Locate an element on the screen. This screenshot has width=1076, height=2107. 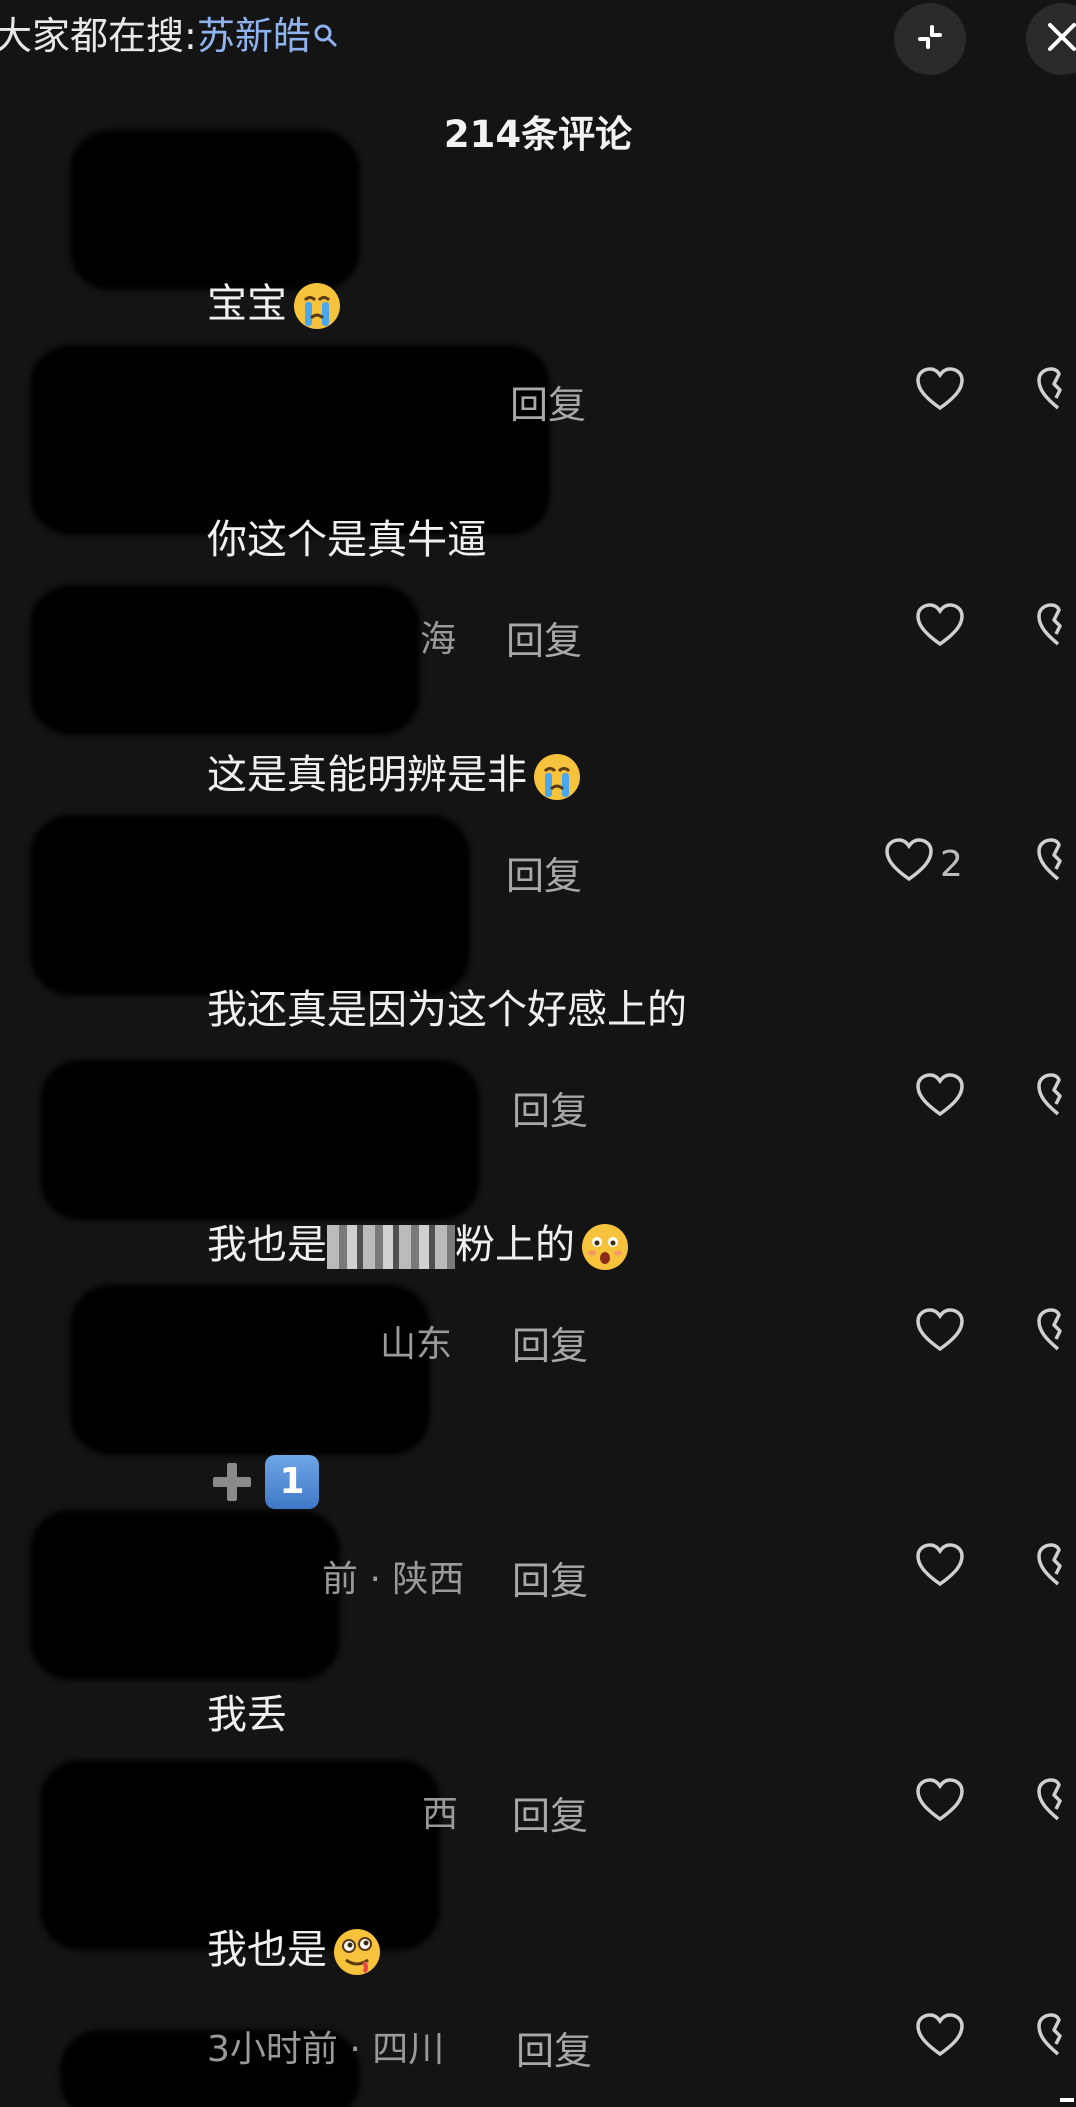
like-count: 2 is located at coordinates (951, 864).